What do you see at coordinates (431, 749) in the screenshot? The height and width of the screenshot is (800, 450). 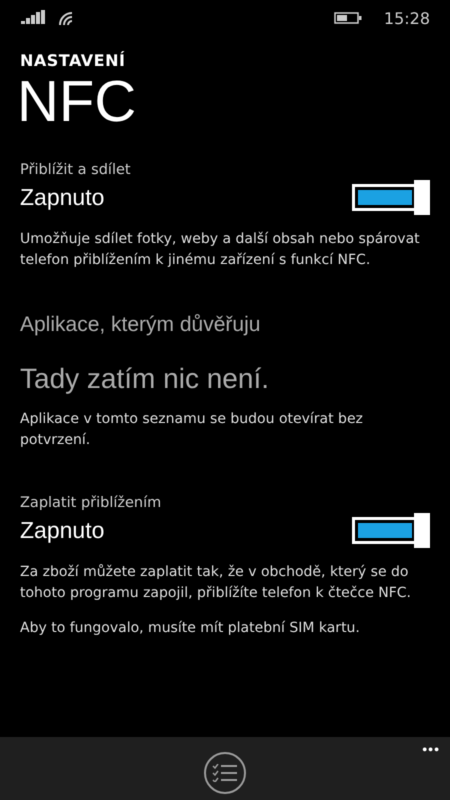 I see `more-button: •••` at bounding box center [431, 749].